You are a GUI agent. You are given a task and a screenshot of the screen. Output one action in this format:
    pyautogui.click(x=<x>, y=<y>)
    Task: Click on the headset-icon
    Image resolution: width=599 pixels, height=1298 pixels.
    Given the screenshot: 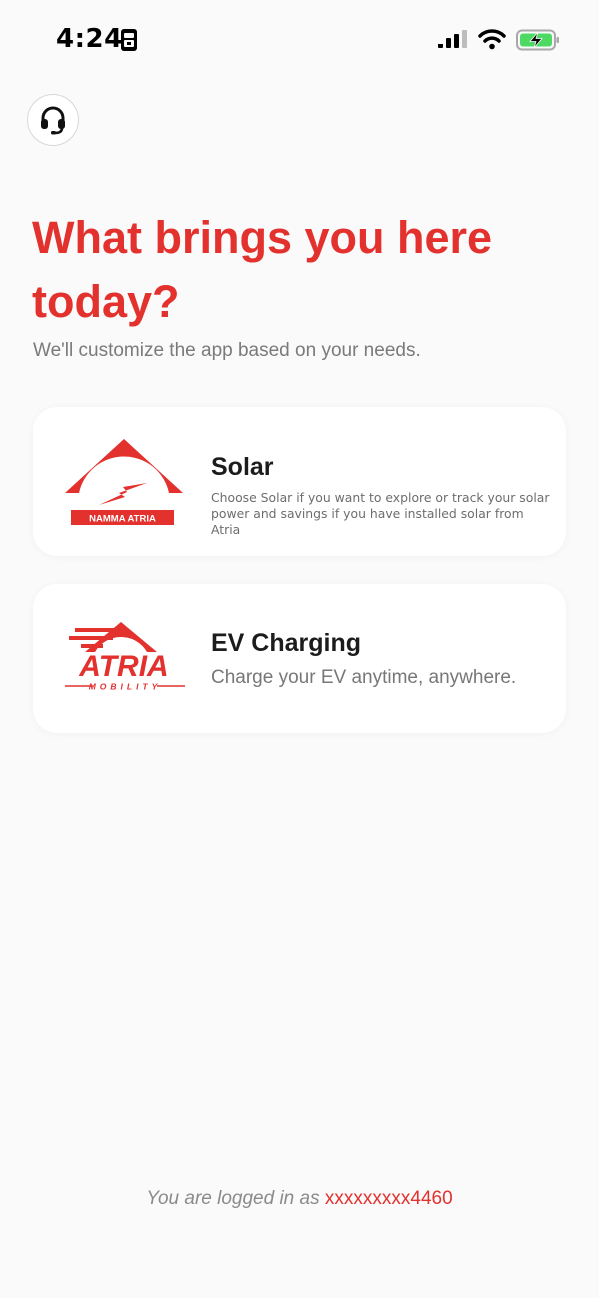 What is the action you would take?
    pyautogui.click(x=53, y=120)
    